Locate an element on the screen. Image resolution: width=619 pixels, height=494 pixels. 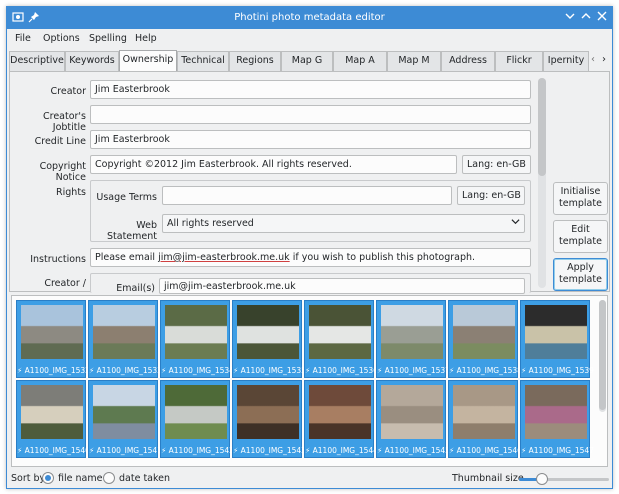
thumbnail-item: ⚡ A1100_IMG_1544 is located at coordinates (341, 419).